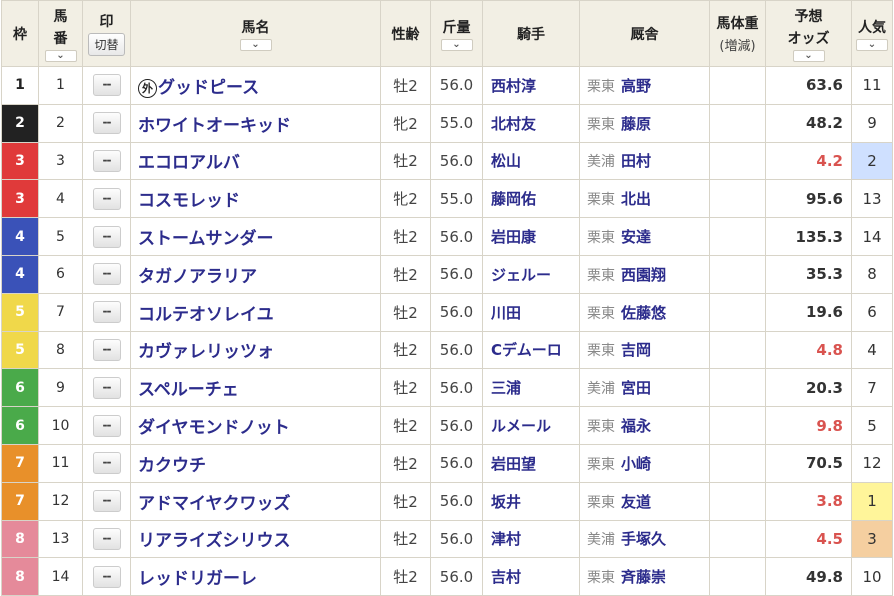 The image size is (894, 596). What do you see at coordinates (636, 426) in the screenshot?
I see `trainer-link: 福永` at bounding box center [636, 426].